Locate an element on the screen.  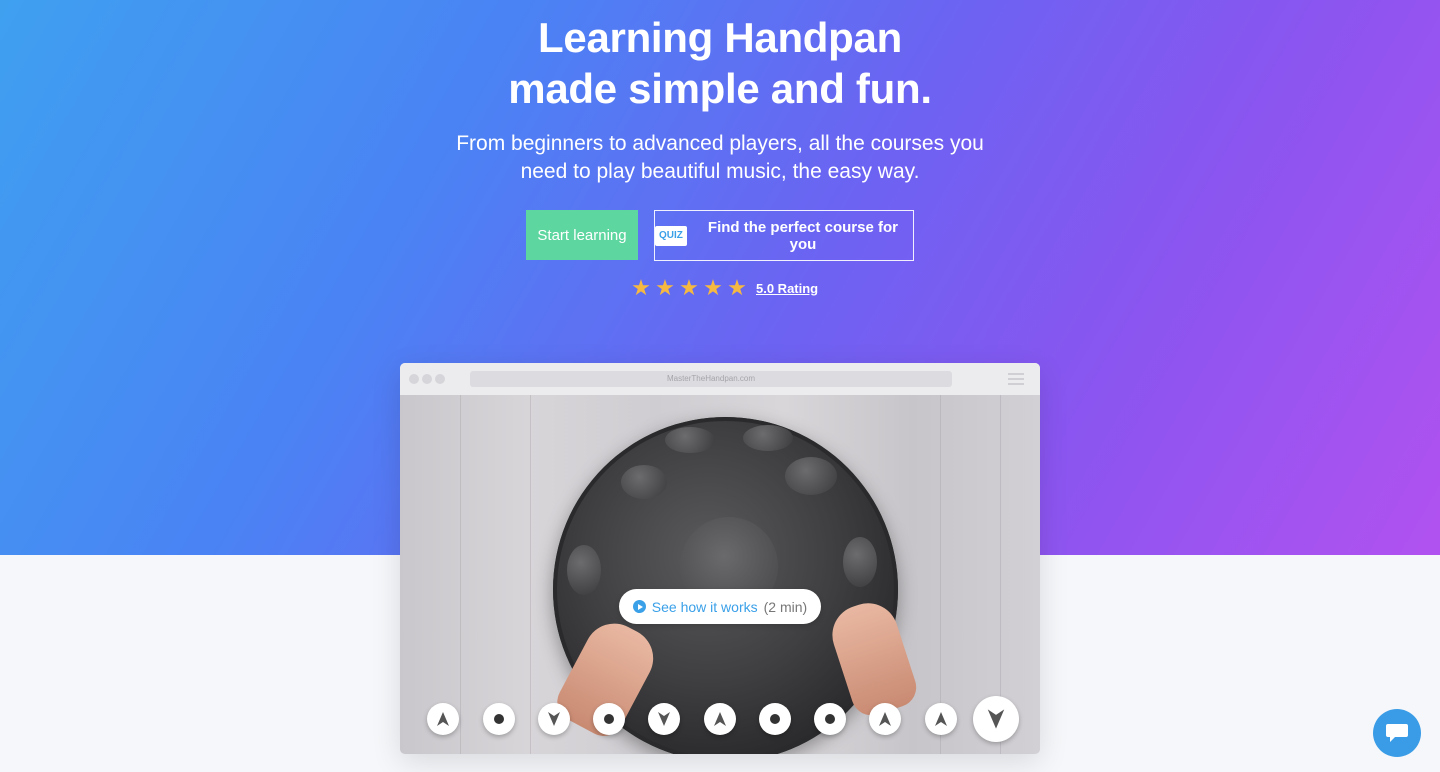
chat-button is located at coordinates (1397, 733).